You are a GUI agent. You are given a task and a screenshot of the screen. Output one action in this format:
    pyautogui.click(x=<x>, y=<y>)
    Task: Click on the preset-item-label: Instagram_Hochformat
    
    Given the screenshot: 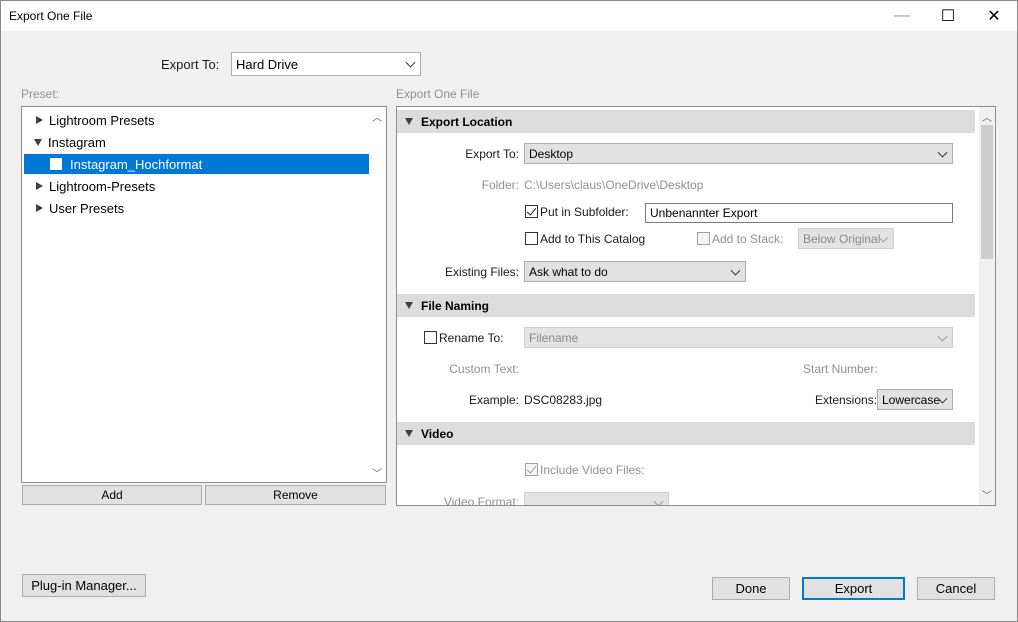 What is the action you would take?
    pyautogui.click(x=136, y=164)
    